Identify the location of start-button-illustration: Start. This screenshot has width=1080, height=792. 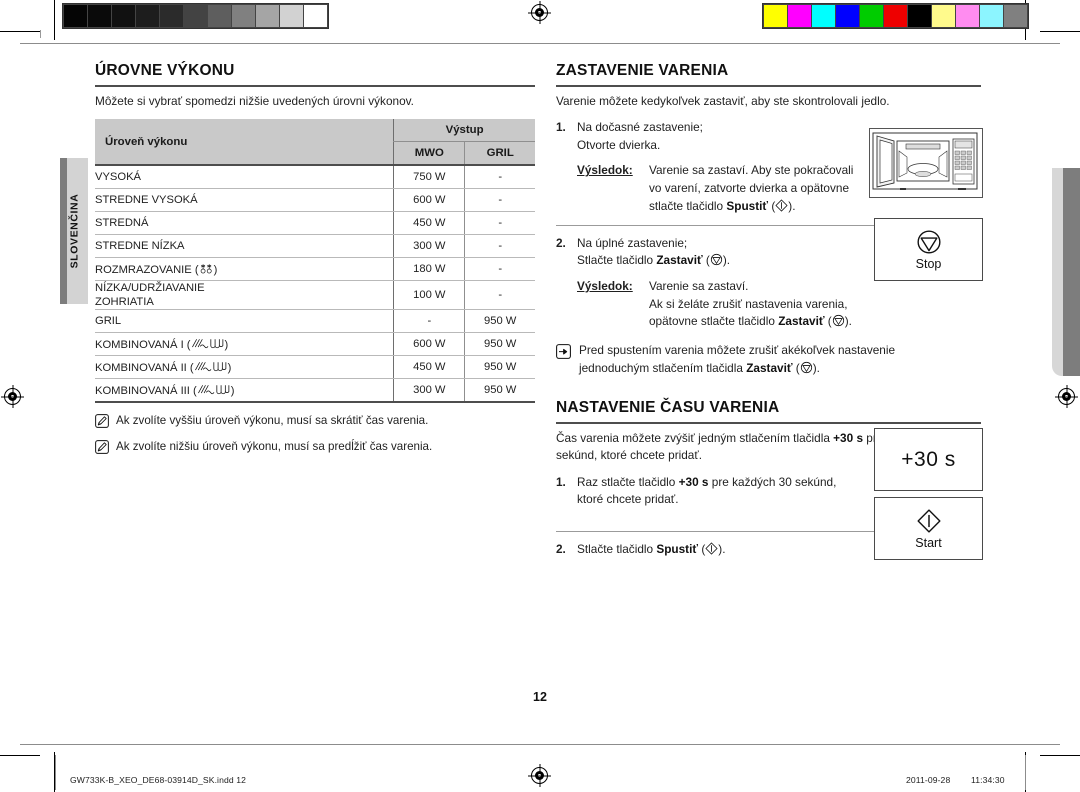
(928, 528).